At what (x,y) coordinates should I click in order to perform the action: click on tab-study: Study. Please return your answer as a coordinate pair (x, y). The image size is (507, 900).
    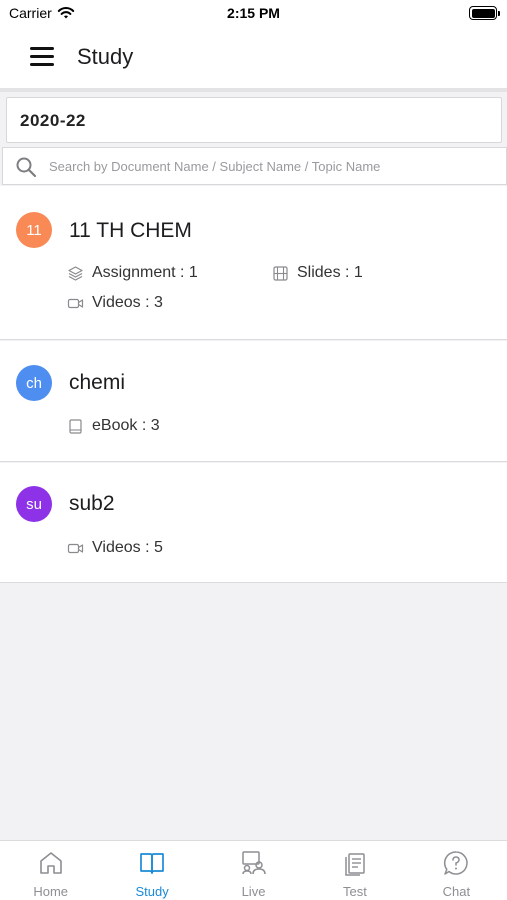
    Looking at the image, I should click on (151, 870).